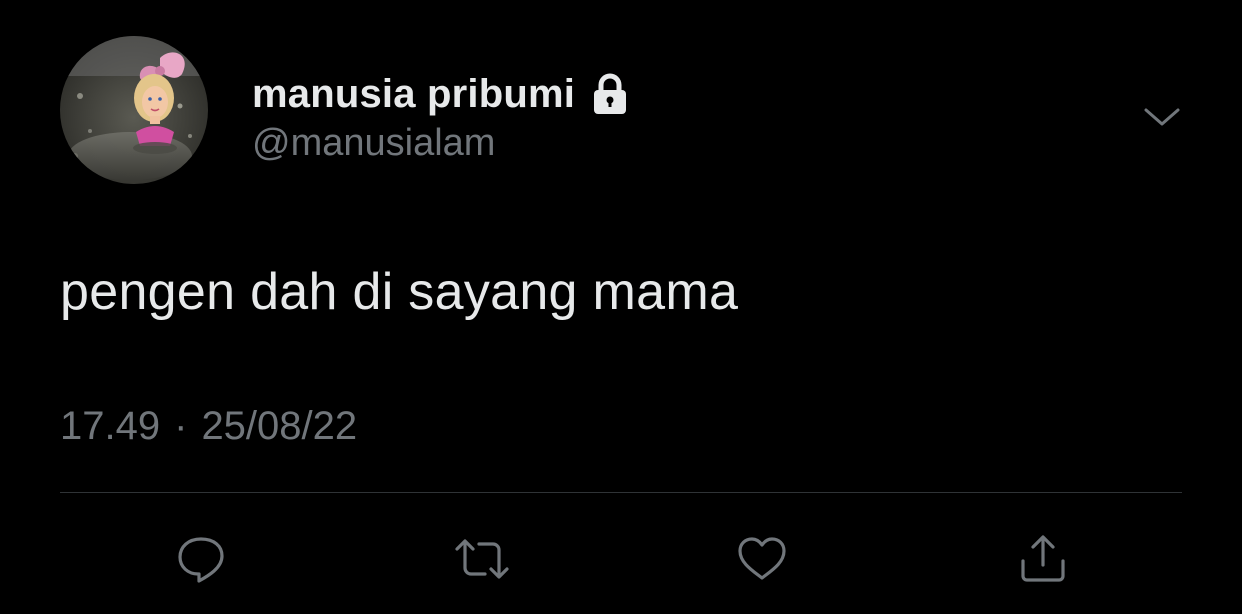 Image resolution: width=1242 pixels, height=614 pixels. What do you see at coordinates (610, 94) in the screenshot?
I see `lock-icon` at bounding box center [610, 94].